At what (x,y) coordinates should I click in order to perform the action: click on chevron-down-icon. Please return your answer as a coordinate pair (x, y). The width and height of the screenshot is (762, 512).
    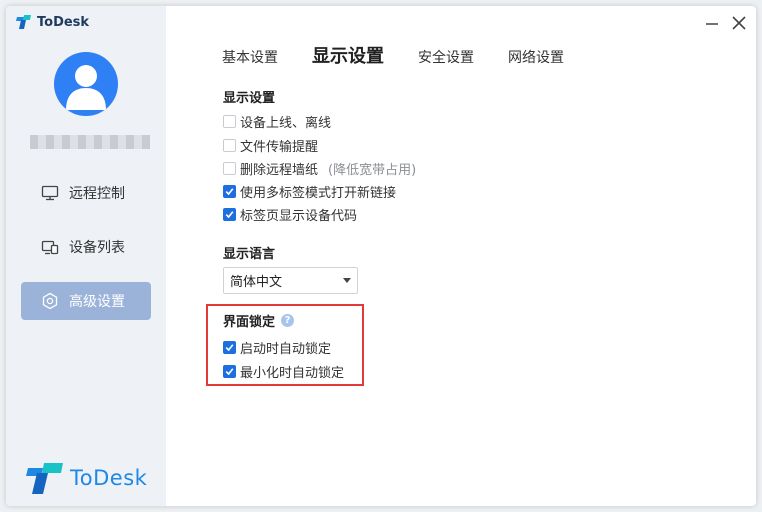
    Looking at the image, I should click on (347, 280).